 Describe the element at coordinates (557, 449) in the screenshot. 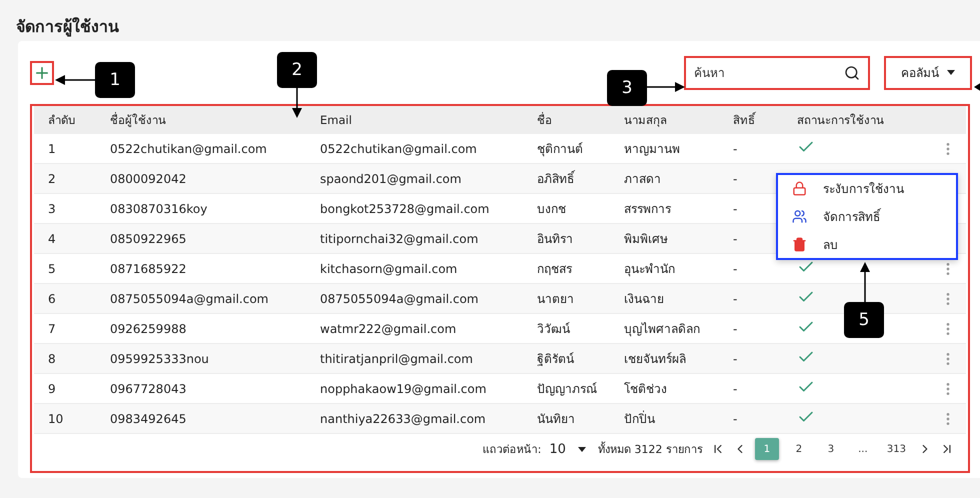

I see `rows-per-page-select: 10` at that location.